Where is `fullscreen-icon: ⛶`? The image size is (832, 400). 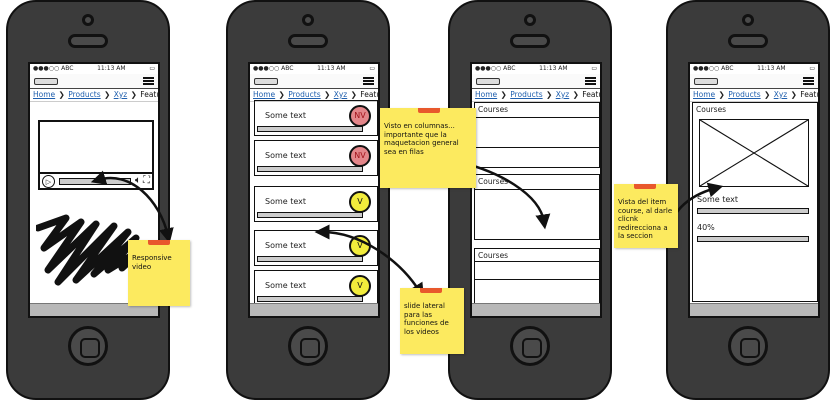 fullscreen-icon: ⛶ is located at coordinates (146, 181).